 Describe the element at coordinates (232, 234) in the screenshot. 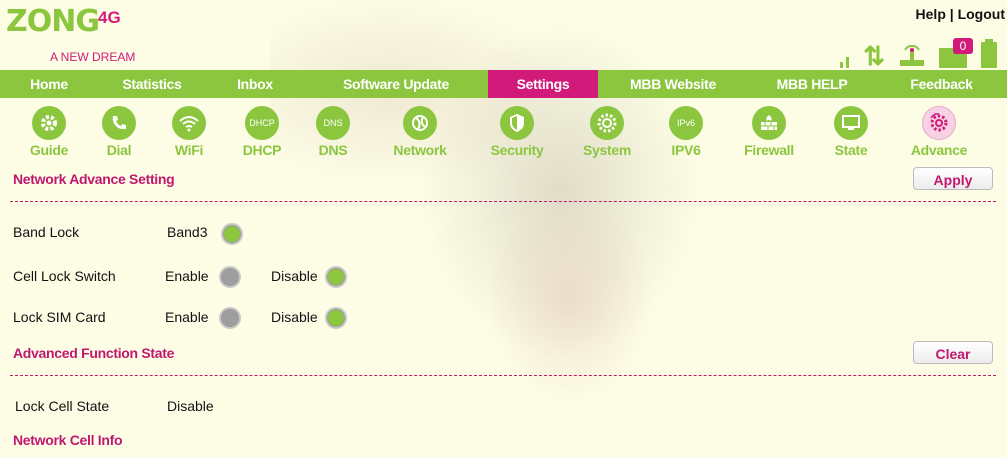

I see `band-lock-radio` at that location.